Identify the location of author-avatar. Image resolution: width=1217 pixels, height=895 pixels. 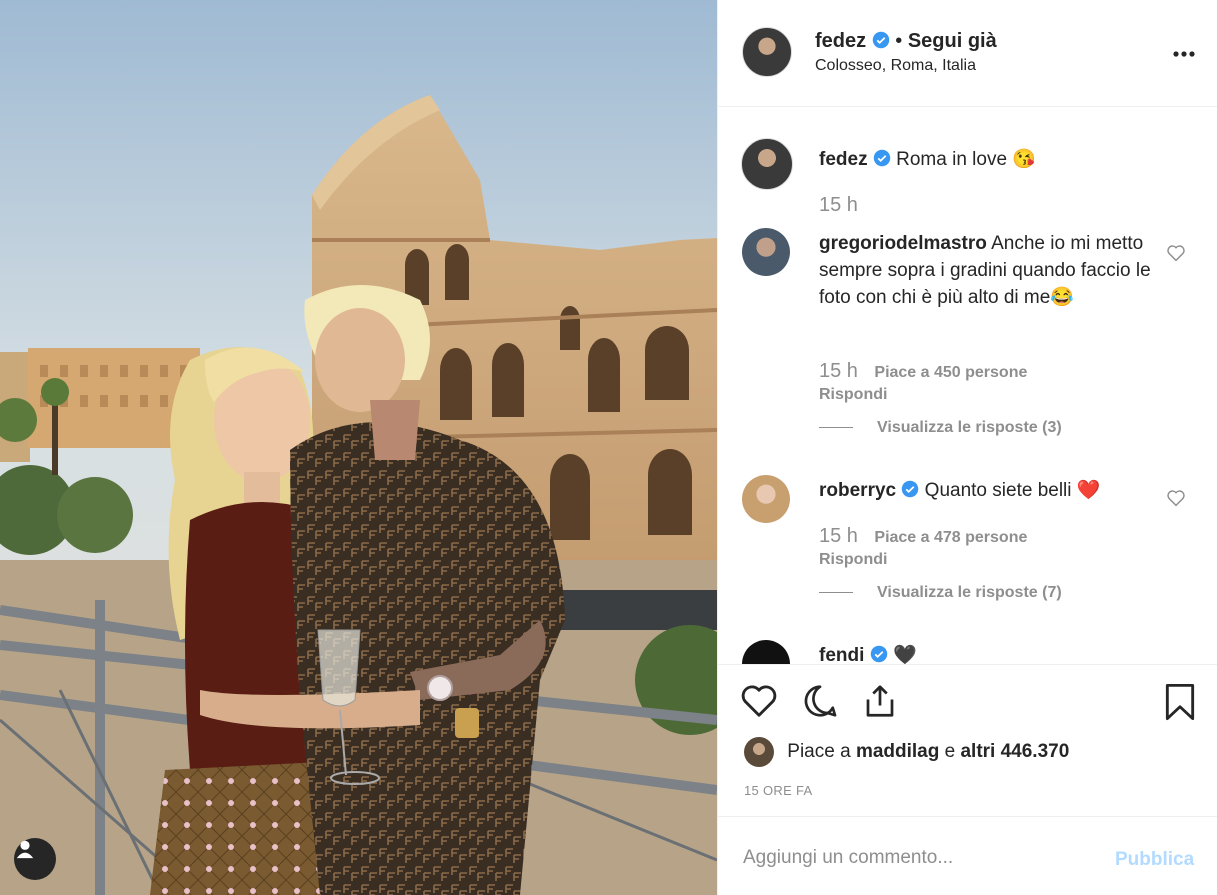
(767, 52).